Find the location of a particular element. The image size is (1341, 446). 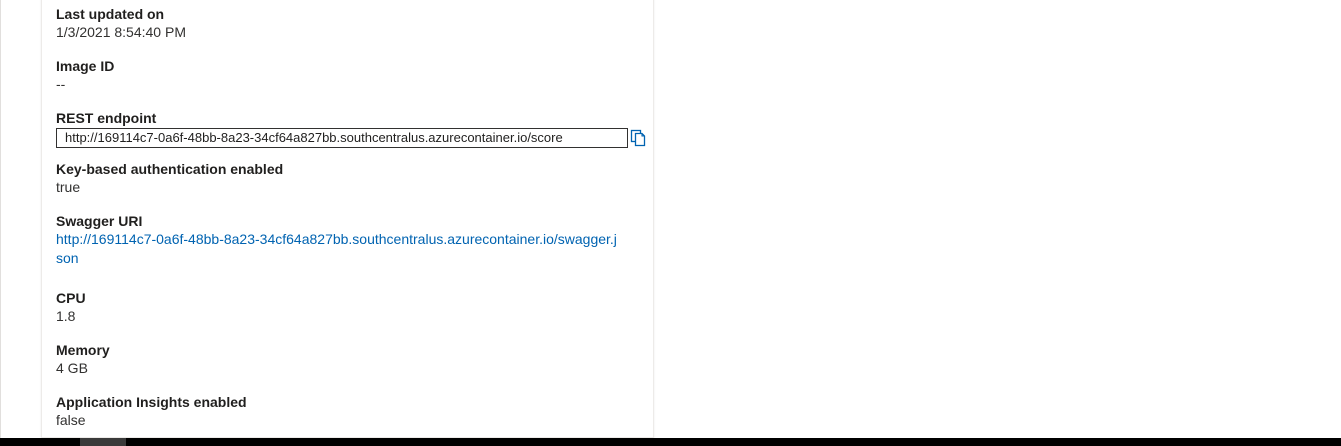

property-label: Swagger URI is located at coordinates (99, 221).